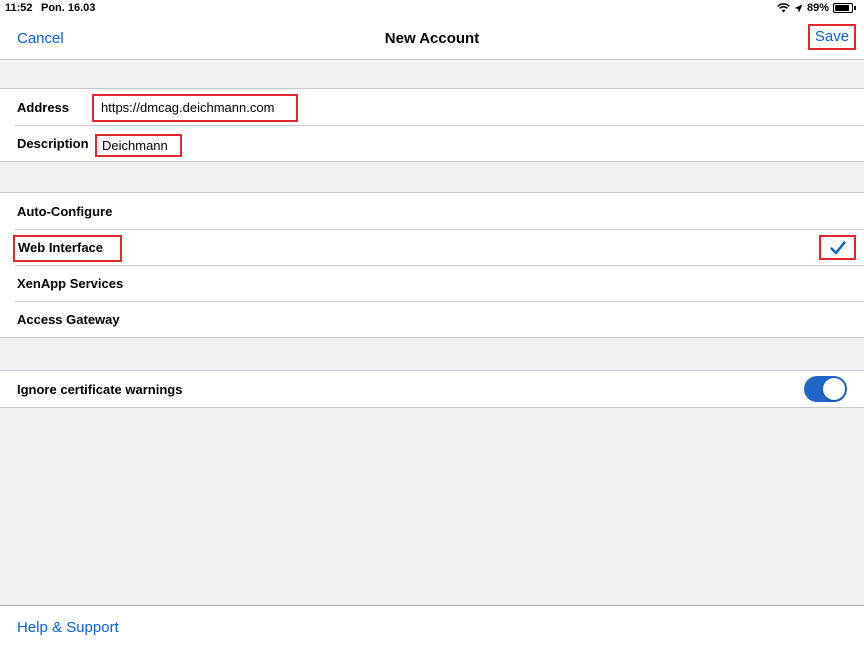  Describe the element at coordinates (68, 627) in the screenshot. I see `help-support-link: Help & Support` at that location.